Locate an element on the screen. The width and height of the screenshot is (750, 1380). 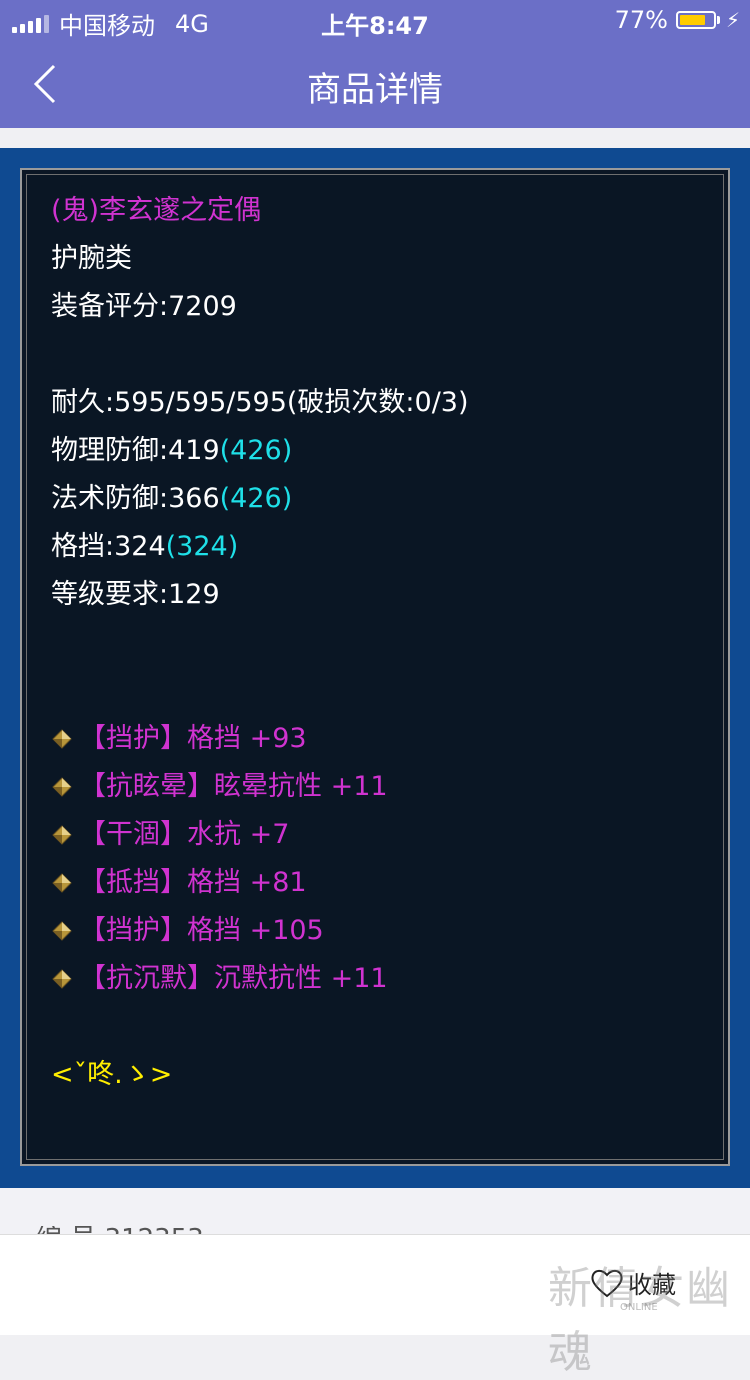
attribute-text: 【抵挡】格挡 +81 is located at coordinates (193, 882).